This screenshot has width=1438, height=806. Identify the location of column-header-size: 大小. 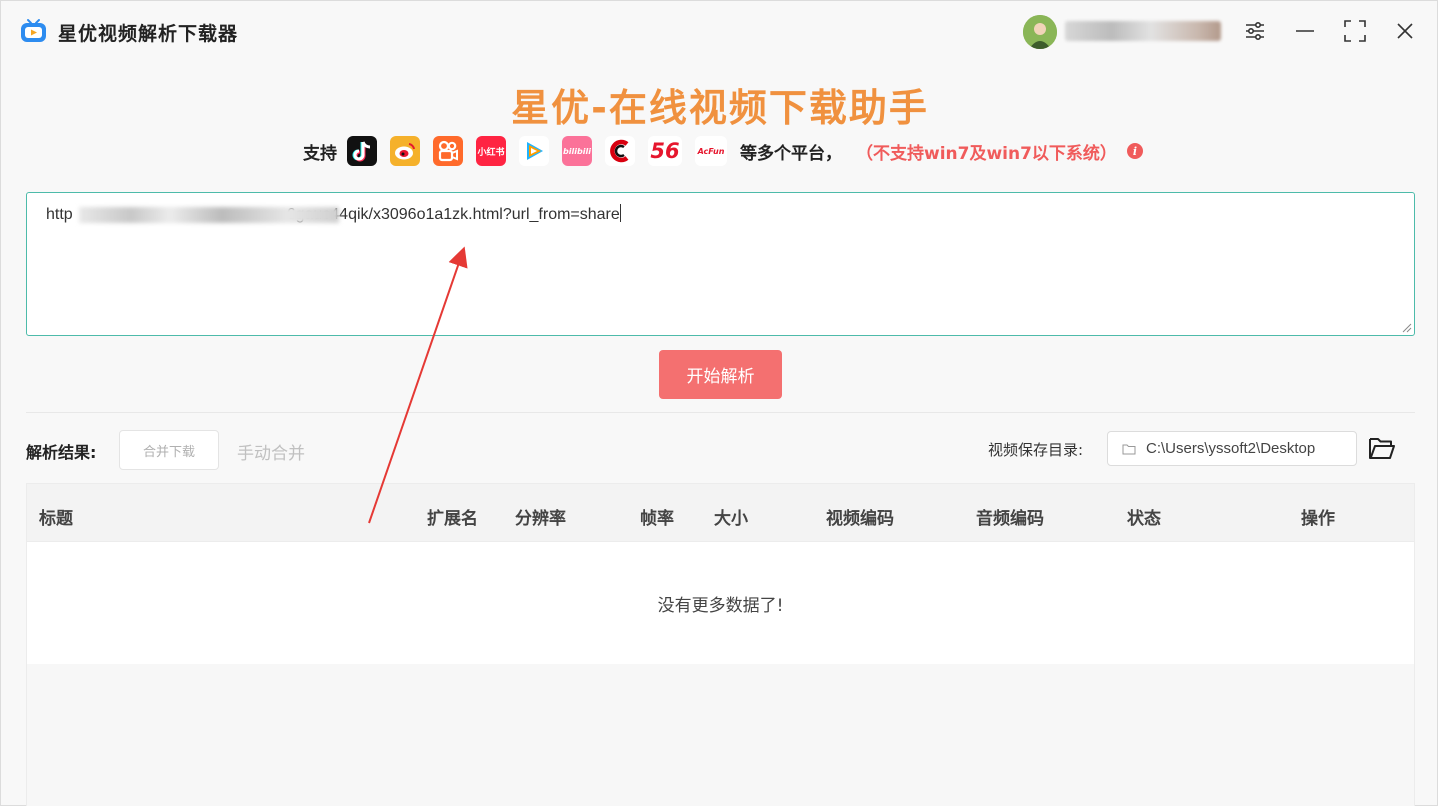
(731, 519).